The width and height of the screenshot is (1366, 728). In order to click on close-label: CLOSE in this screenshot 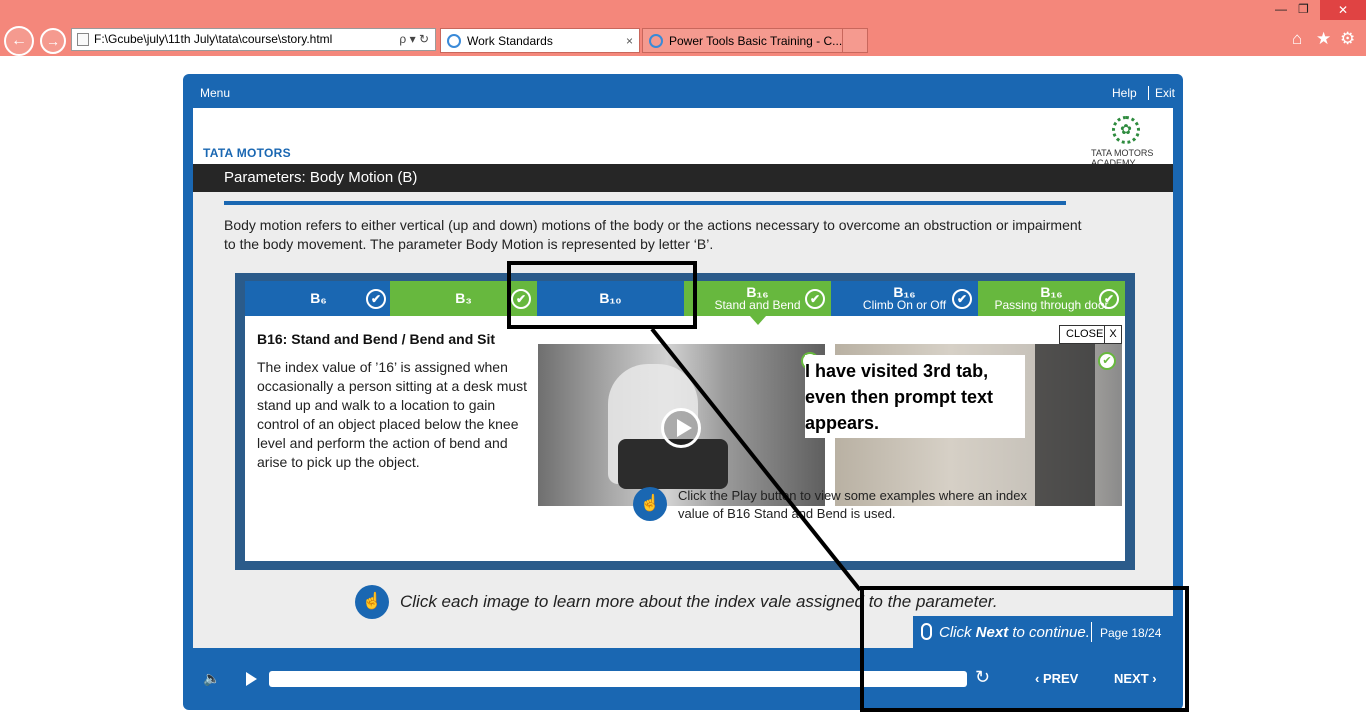, I will do `click(1085, 334)`.